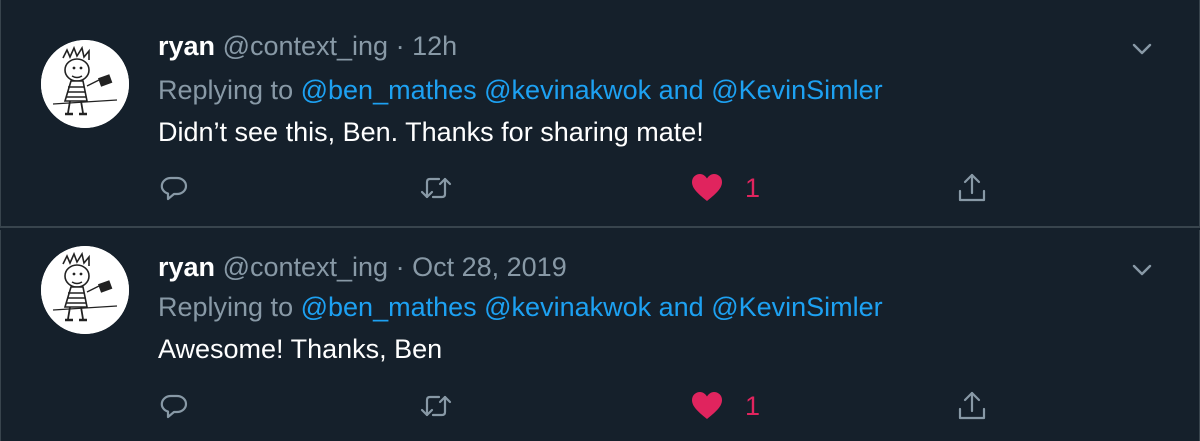  What do you see at coordinates (300, 349) in the screenshot?
I see `tweet-text: Awesome! Thanks, Ben` at bounding box center [300, 349].